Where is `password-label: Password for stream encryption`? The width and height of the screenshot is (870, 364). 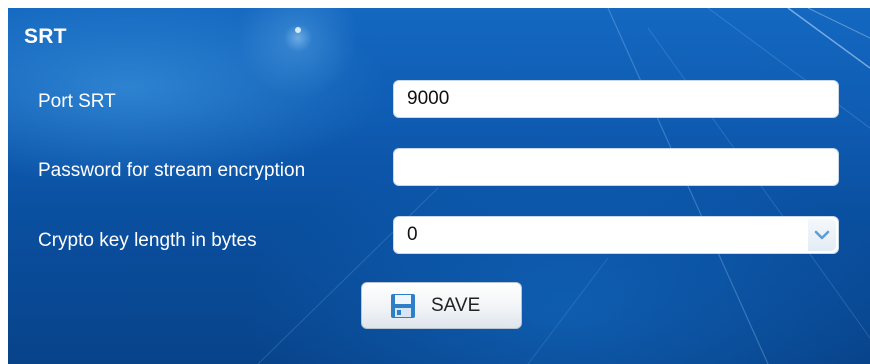
password-label: Password for stream encryption is located at coordinates (172, 170).